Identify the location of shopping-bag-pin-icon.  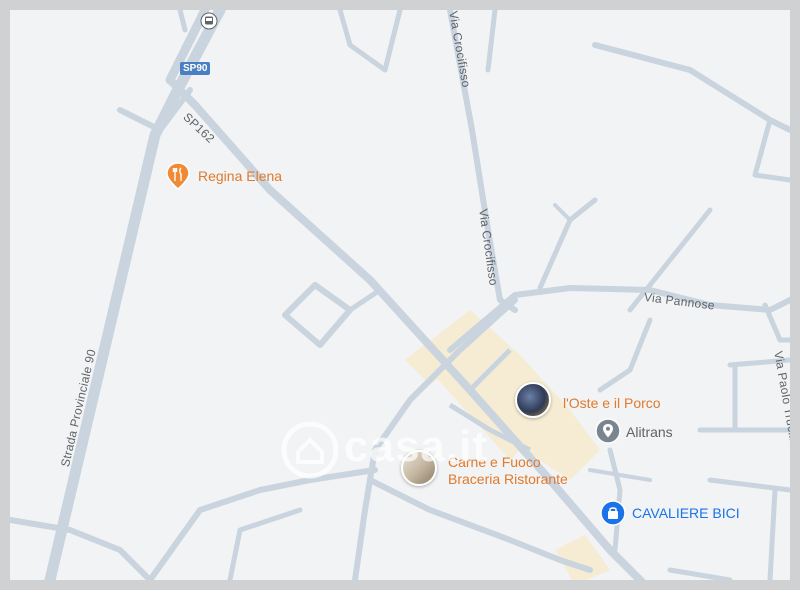
(613, 515).